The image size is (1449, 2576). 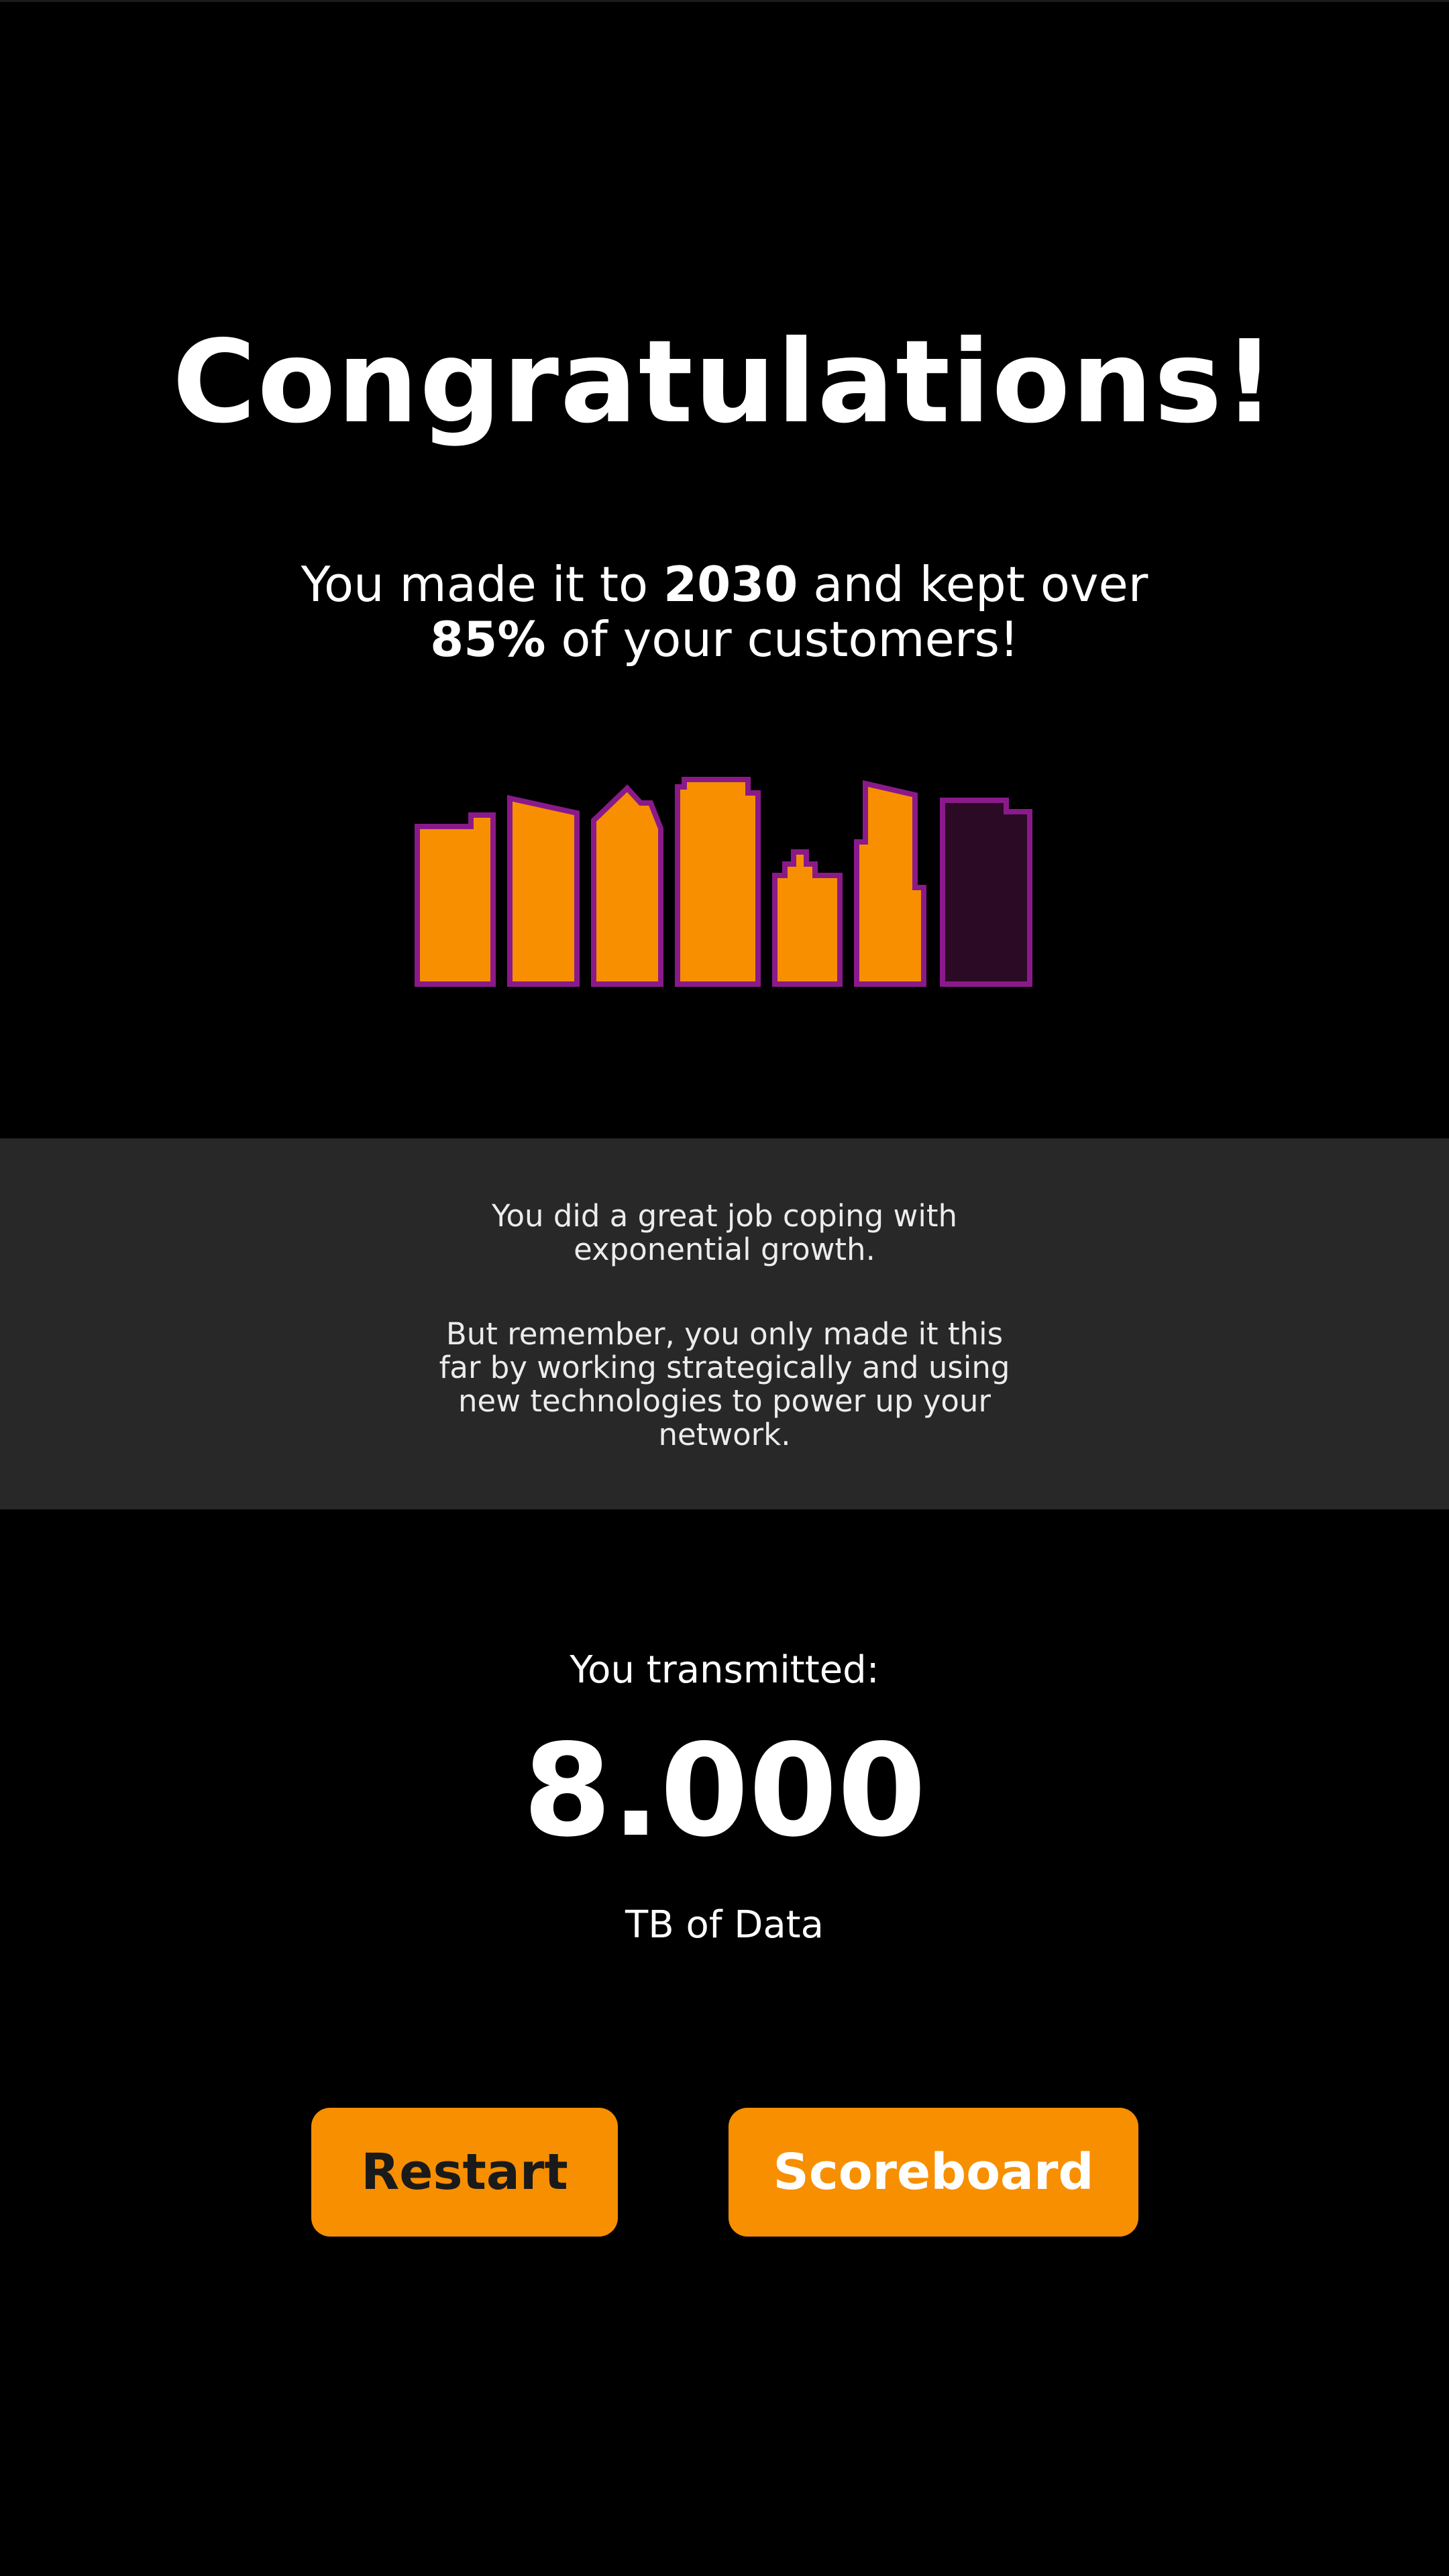 What do you see at coordinates (724, 382) in the screenshot?
I see `congratulations-title: Congratulations!` at bounding box center [724, 382].